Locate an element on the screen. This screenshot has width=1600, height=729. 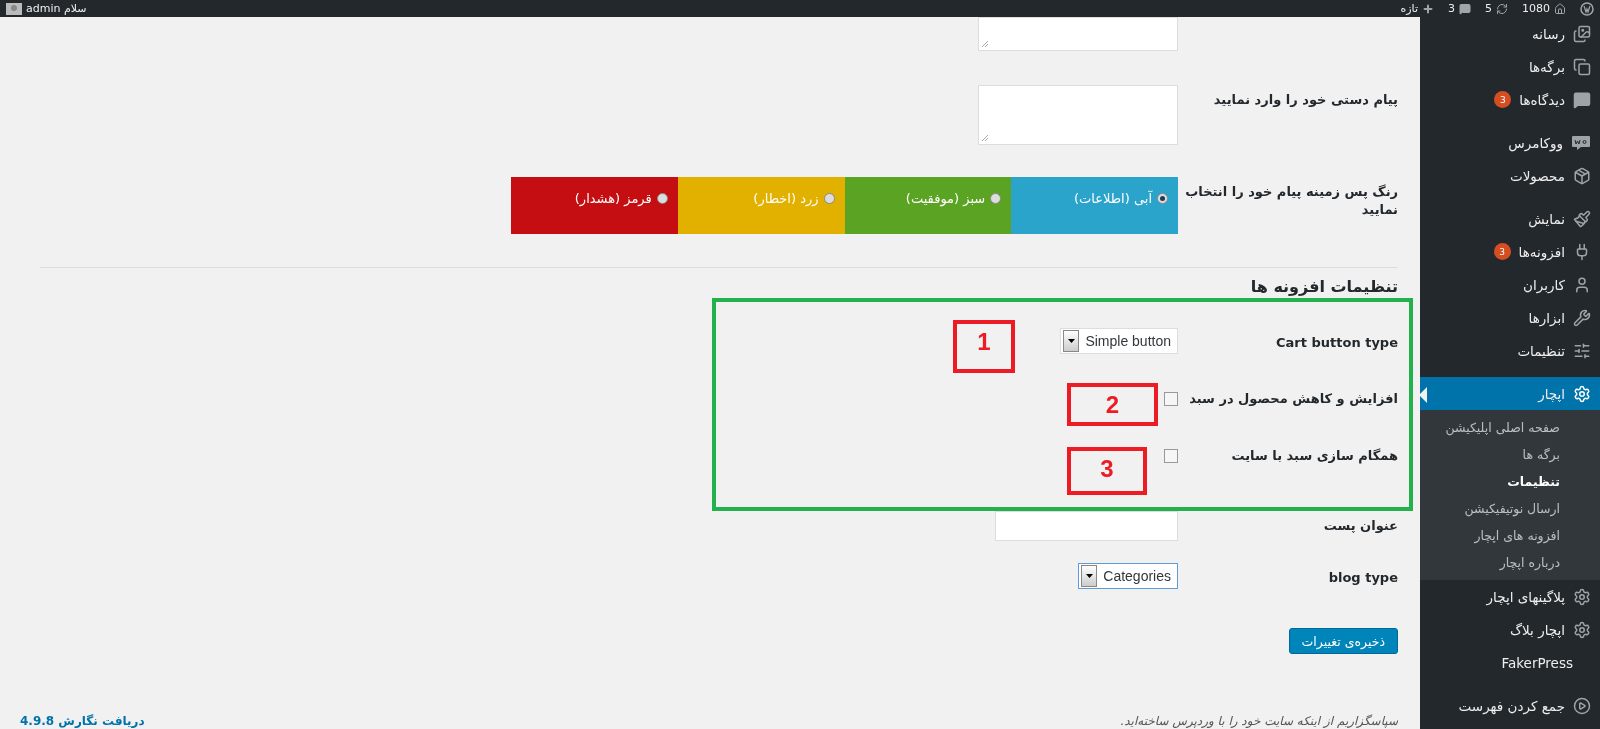
user-icon is located at coordinates (1582, 284).